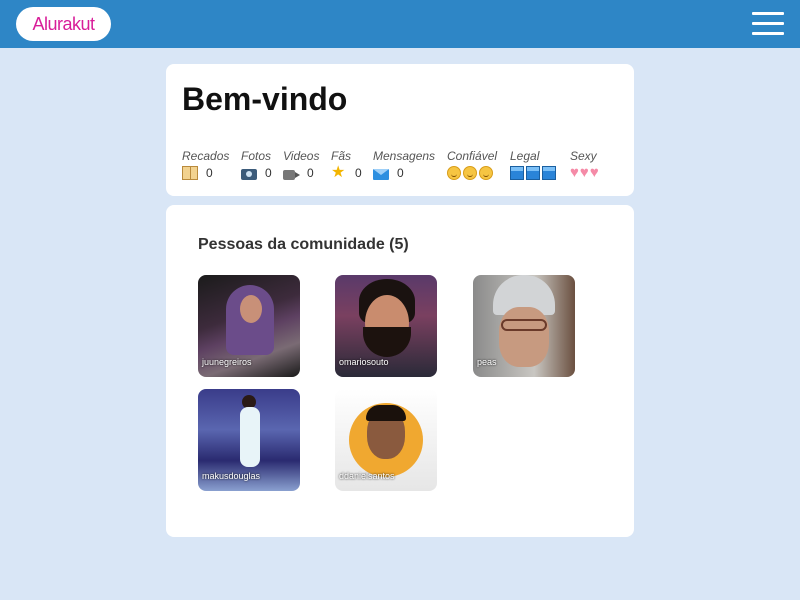  What do you see at coordinates (209, 173) in the screenshot?
I see `stat-recados-value: 0` at bounding box center [209, 173].